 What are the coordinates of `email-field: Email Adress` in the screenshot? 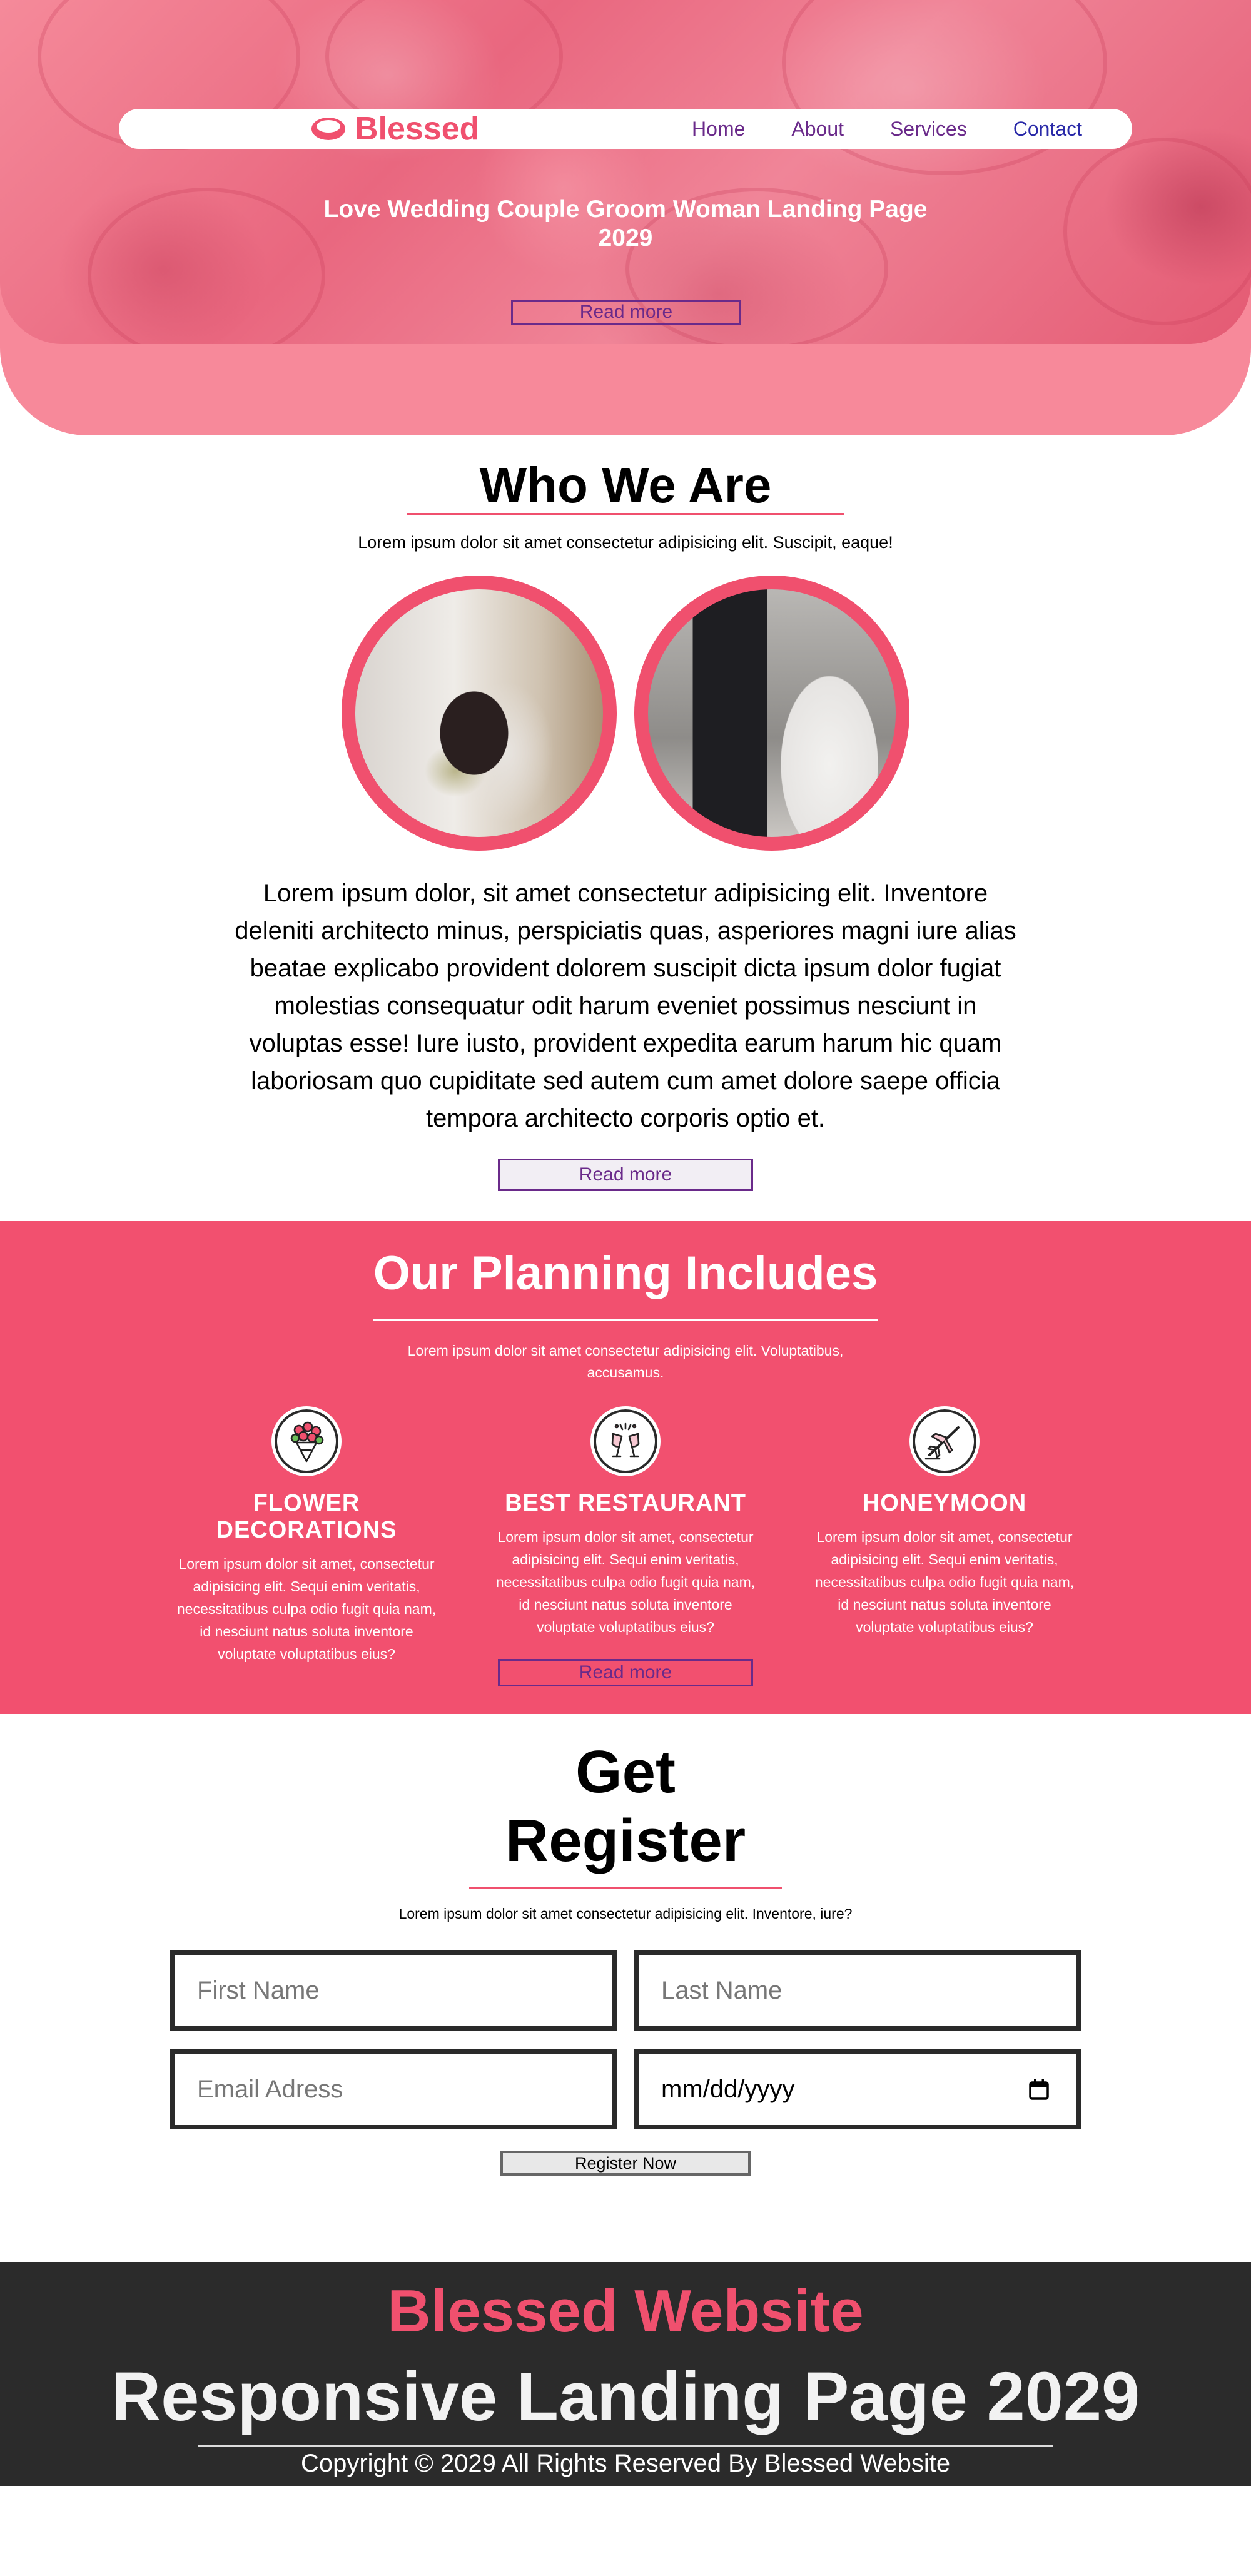 It's located at (393, 2089).